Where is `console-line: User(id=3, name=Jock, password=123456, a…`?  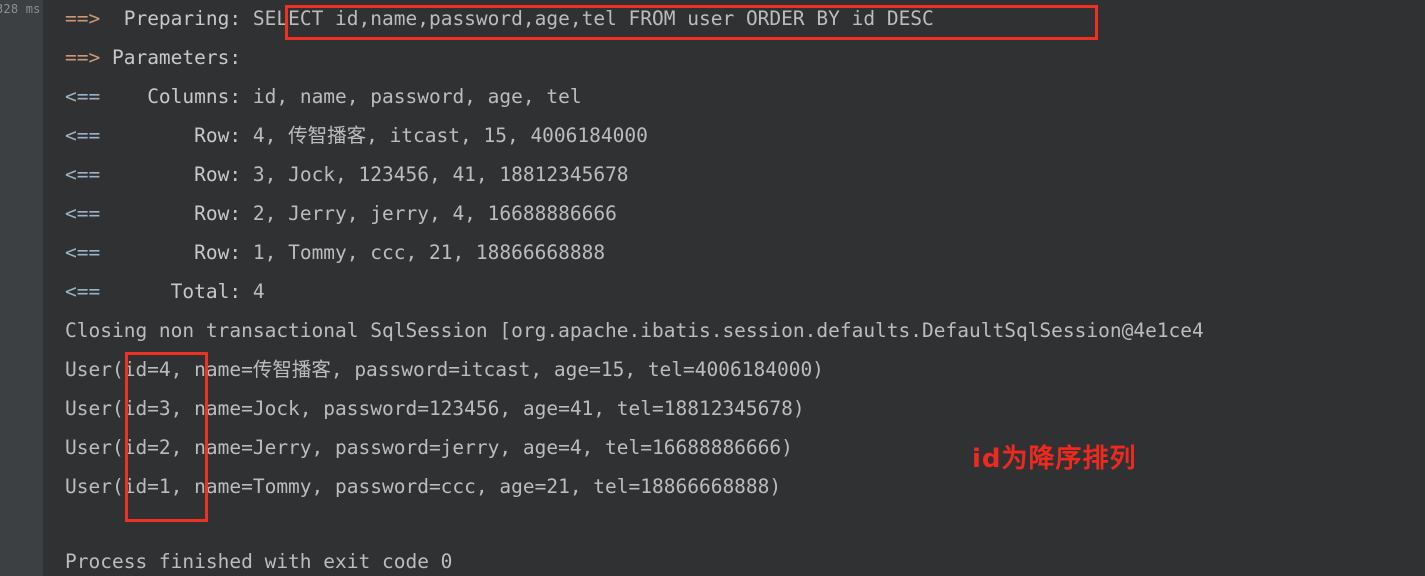
console-line: User(id=3, name=Jock, password=123456, a… is located at coordinates (435, 408).